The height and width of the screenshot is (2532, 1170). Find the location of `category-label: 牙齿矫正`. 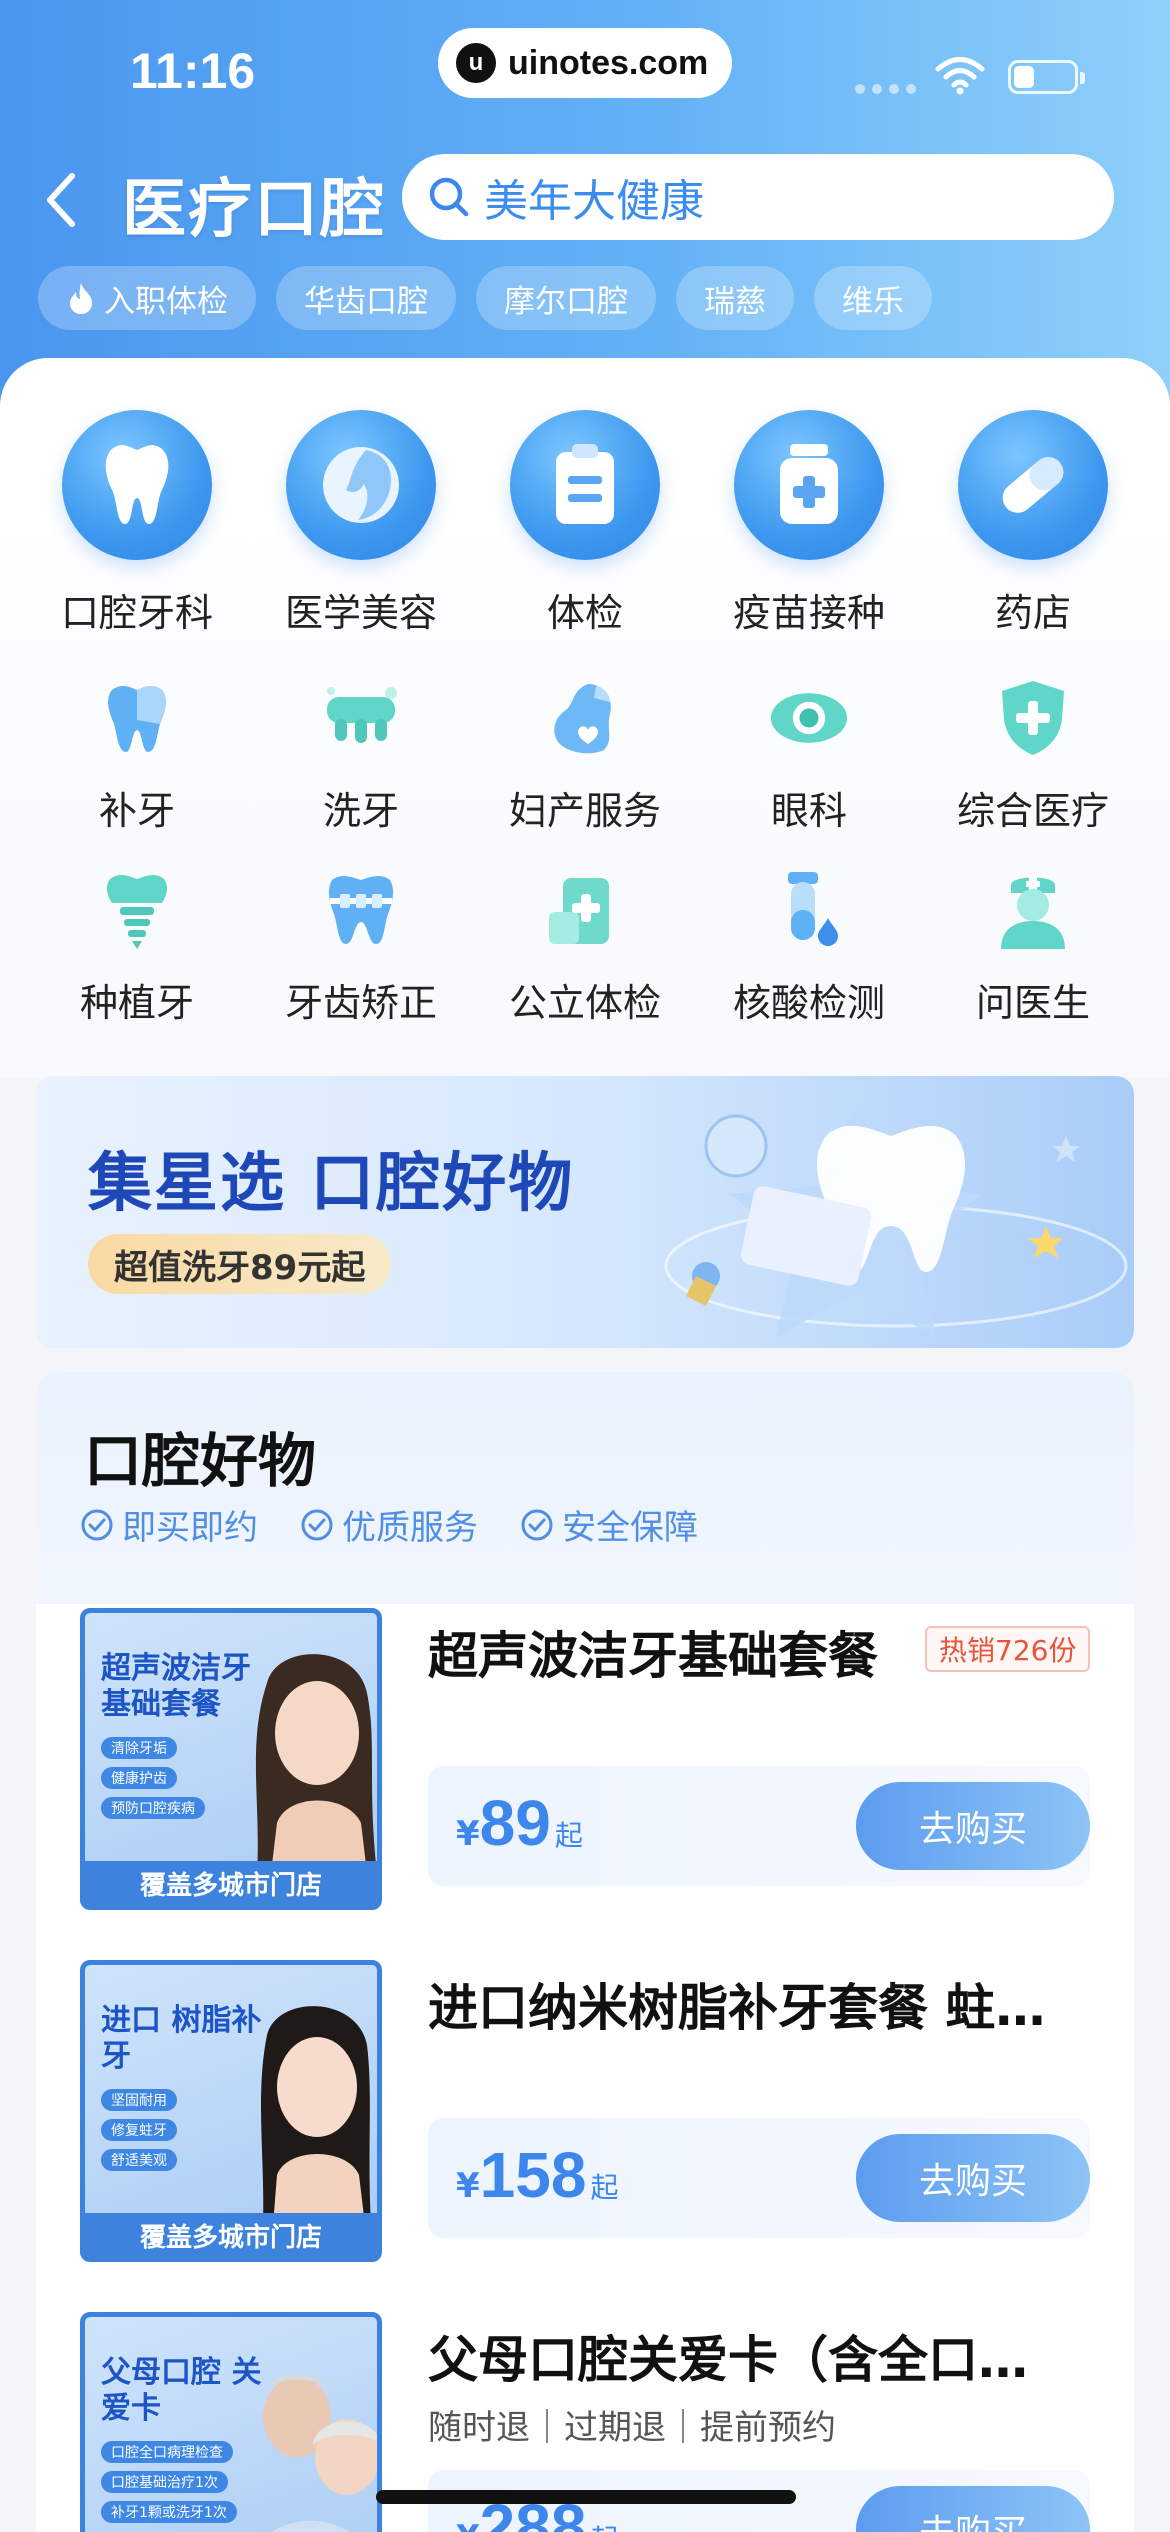

category-label: 牙齿矫正 is located at coordinates (360, 1003).